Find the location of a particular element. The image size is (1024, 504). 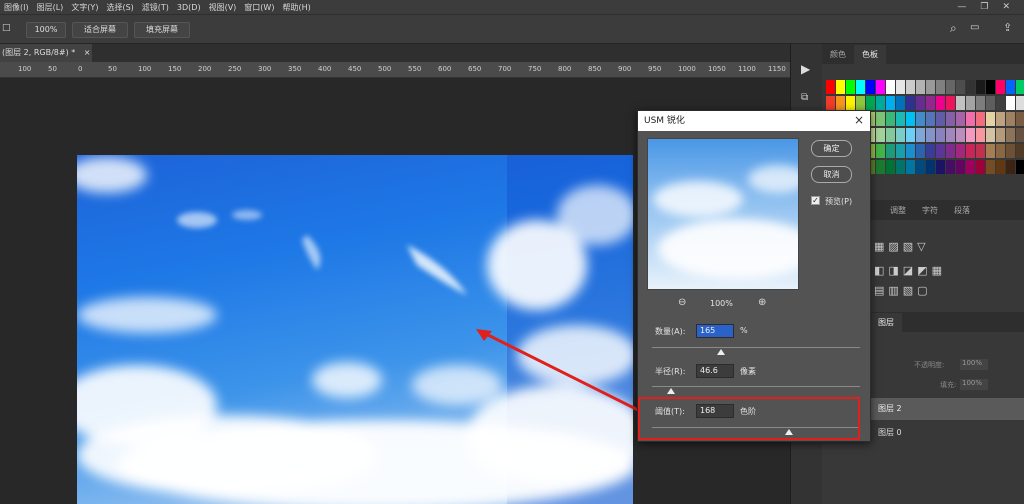

layer-row-0: 图层 0 is located at coordinates (947, 433).